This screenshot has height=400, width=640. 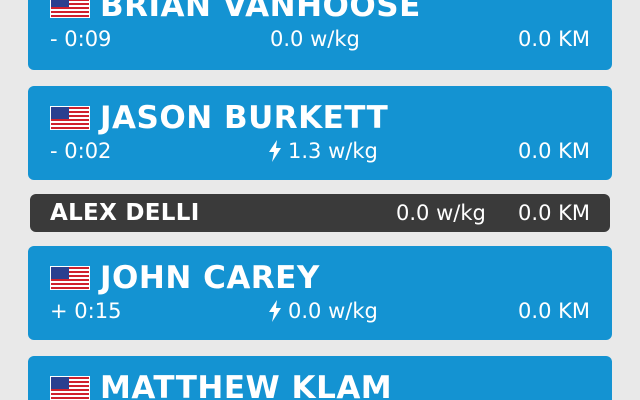 I want to click on rider-time-gap: - 0:02, so click(x=81, y=151).